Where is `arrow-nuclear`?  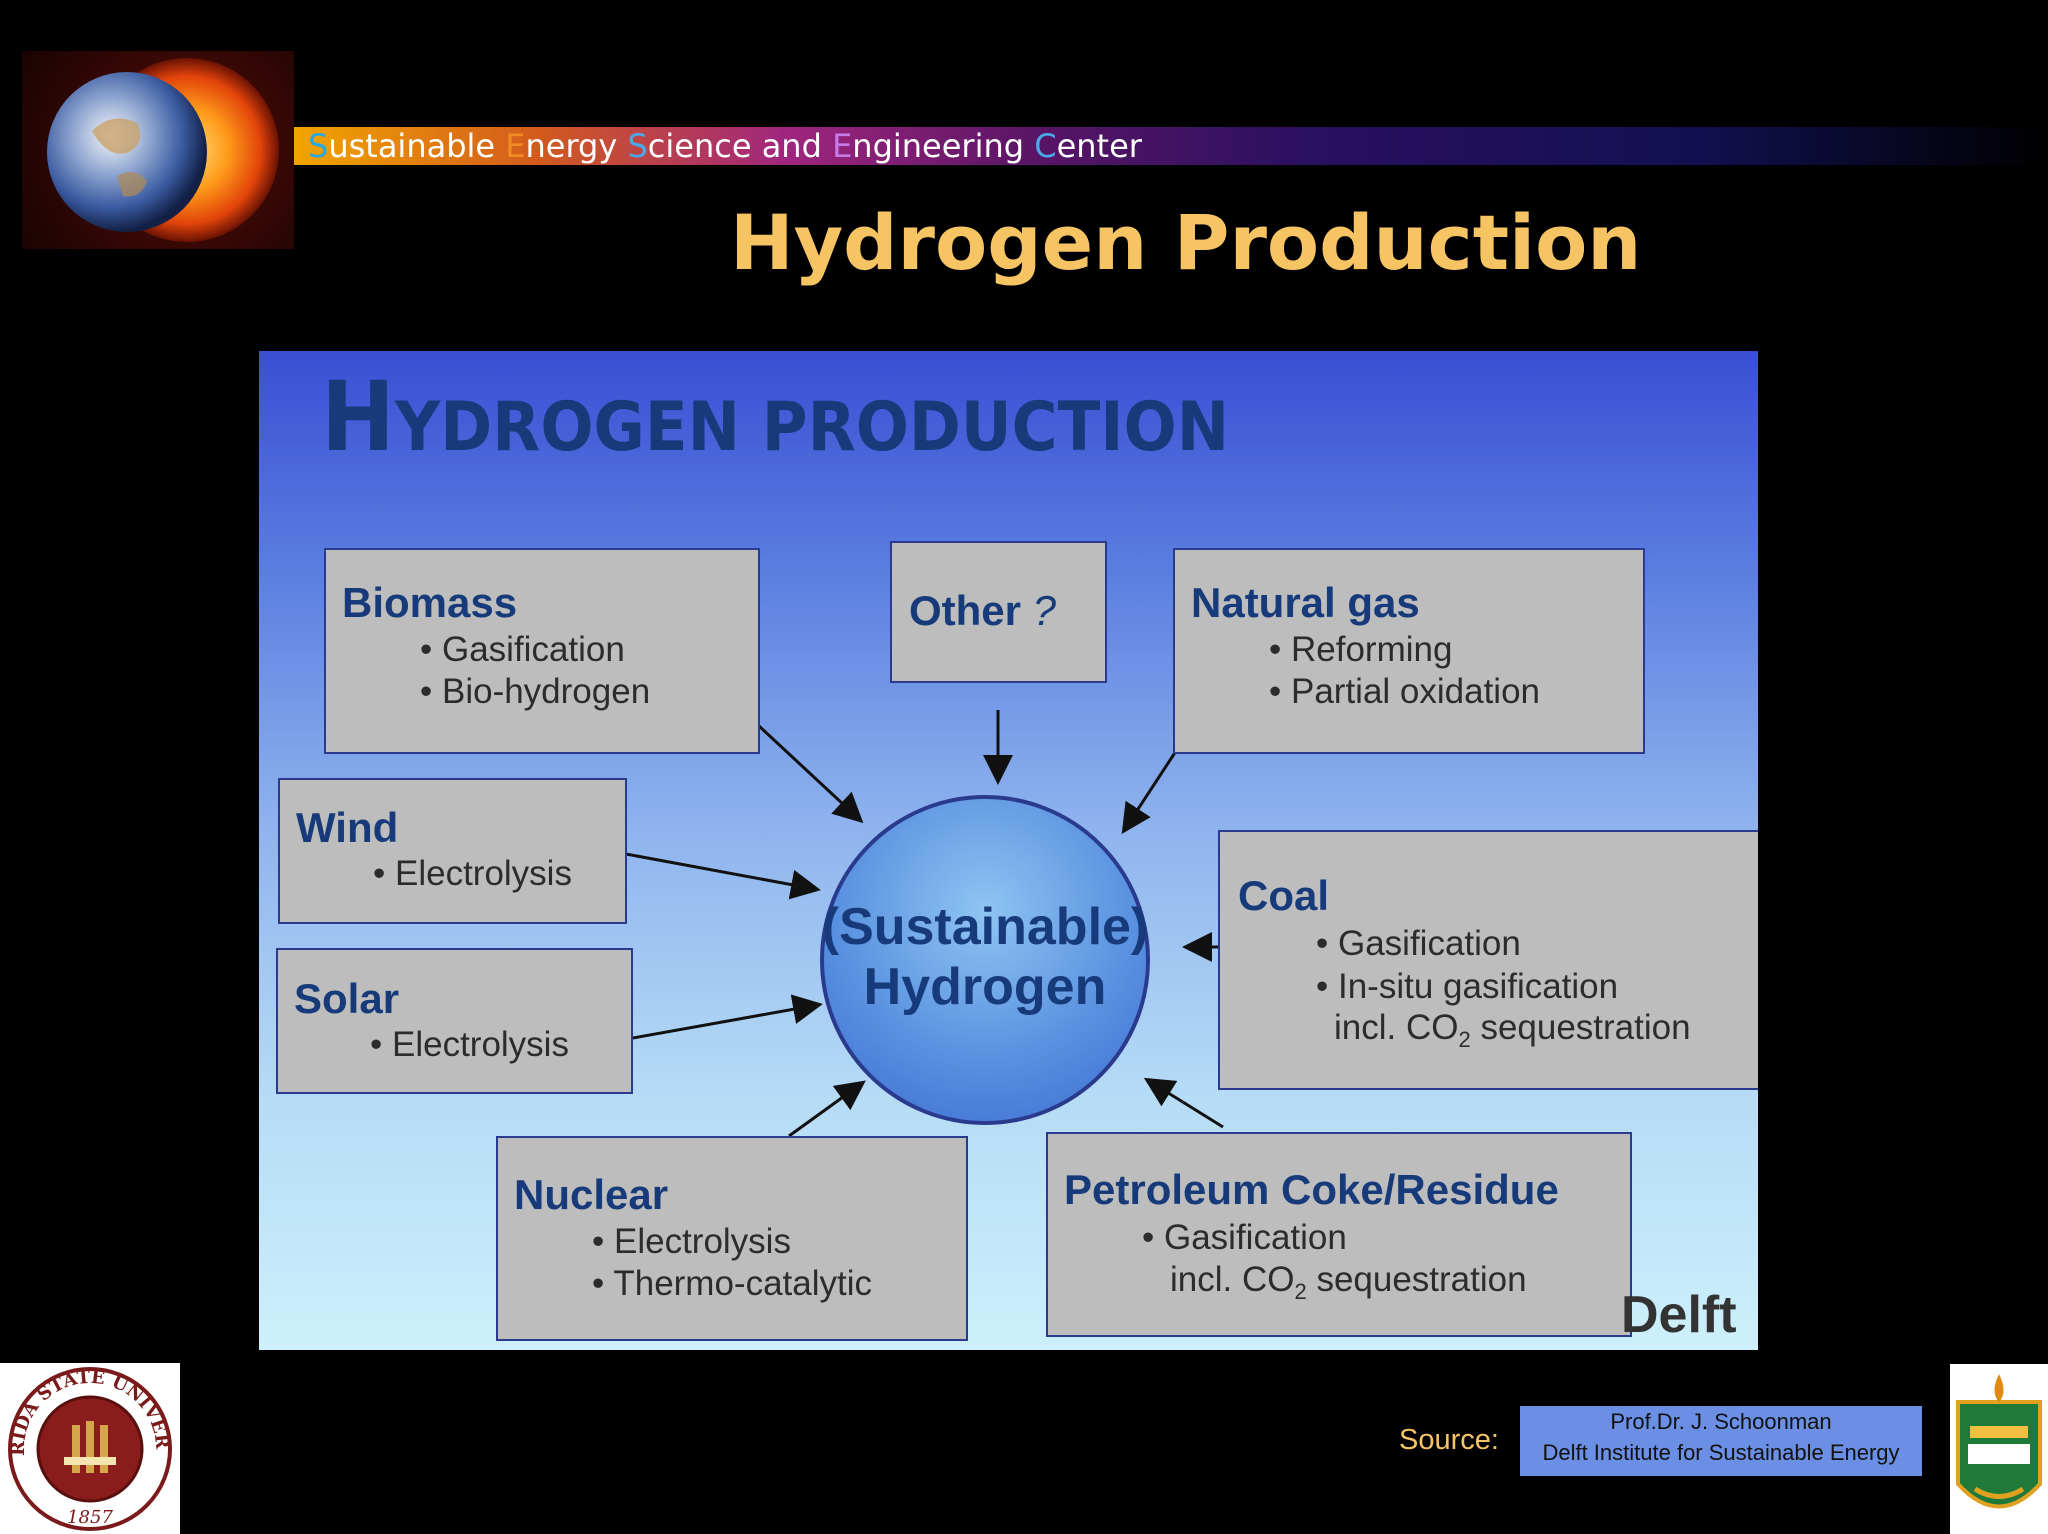 arrow-nuclear is located at coordinates (827, 1109).